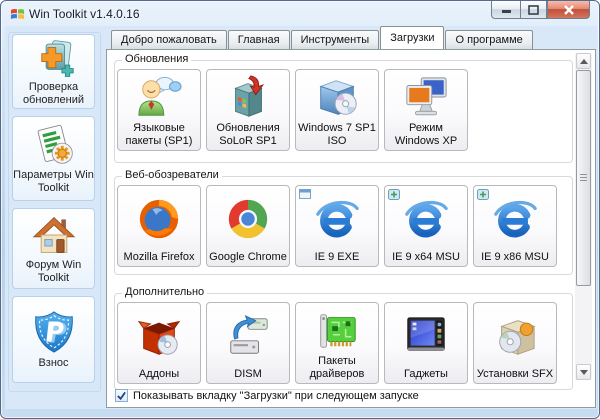 The width and height of the screenshot is (600, 419). I want to click on forum-home-icon, so click(54, 235).